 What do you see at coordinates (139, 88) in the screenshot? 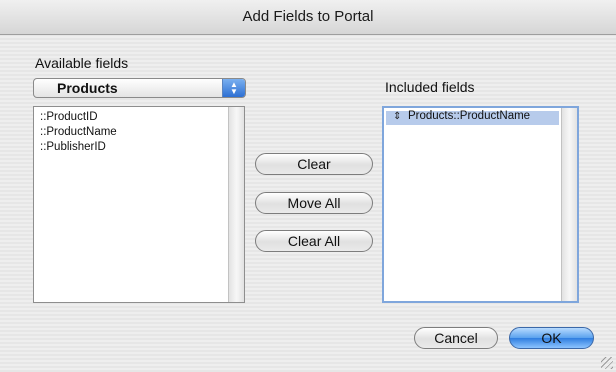
I see `table-select: Products ▲ ▼` at bounding box center [139, 88].